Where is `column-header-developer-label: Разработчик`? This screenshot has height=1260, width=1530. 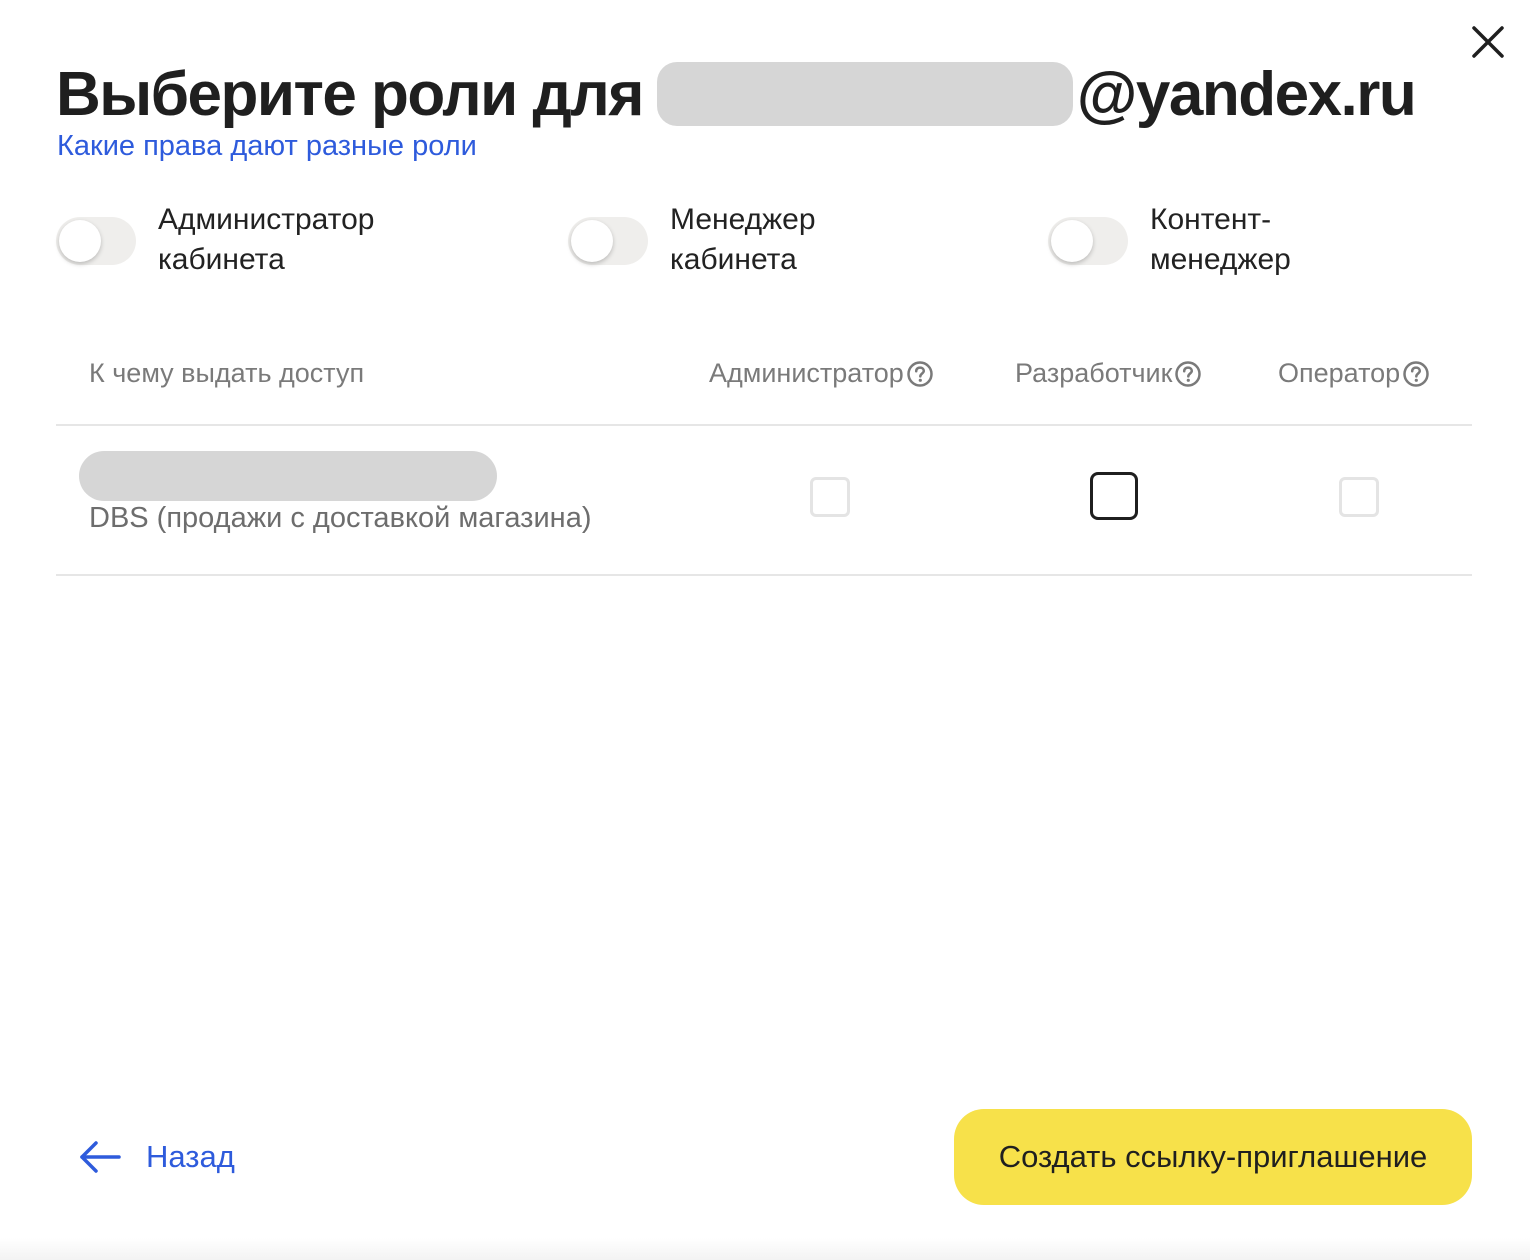
column-header-developer-label: Разработчик is located at coordinates (1094, 373).